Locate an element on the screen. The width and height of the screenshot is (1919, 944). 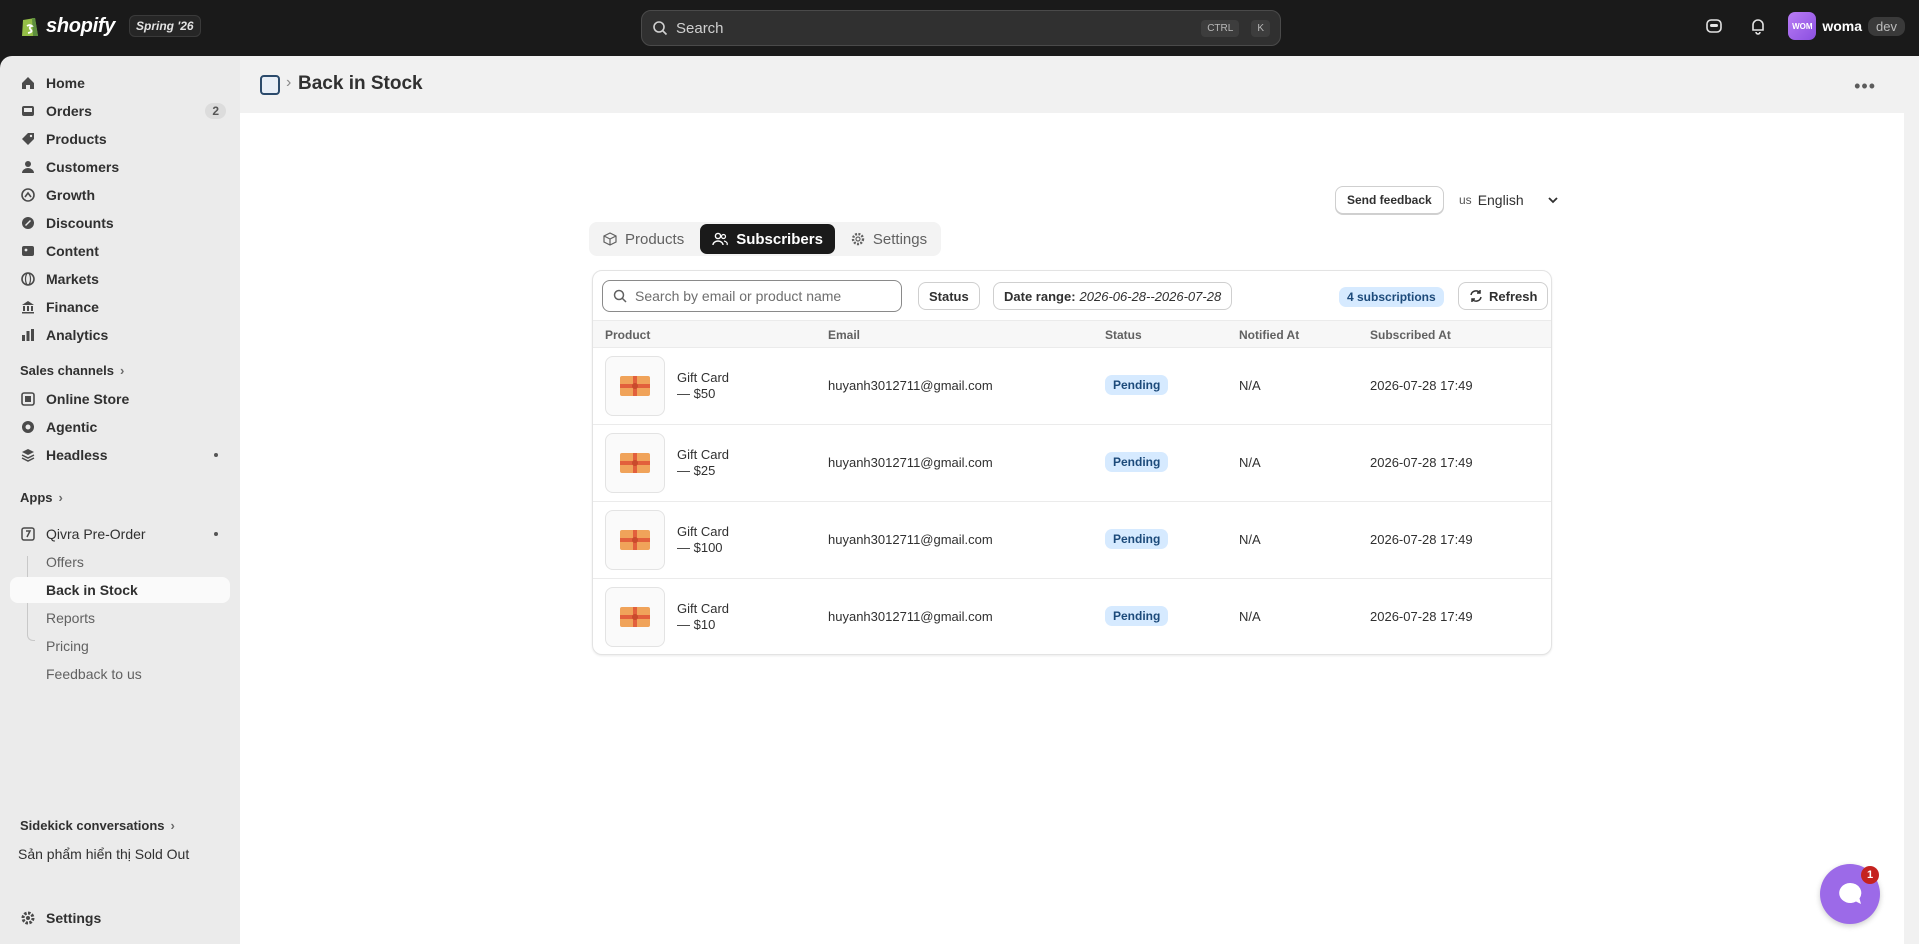
sidebar-item-label: Agentic is located at coordinates (72, 427).